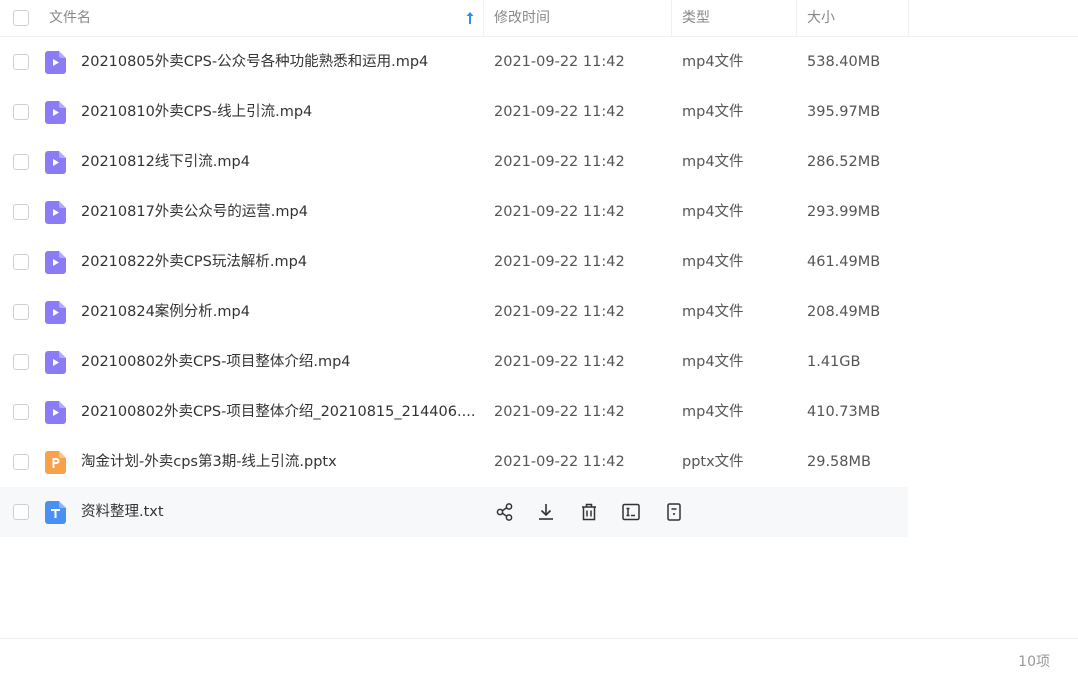 The width and height of the screenshot is (1078, 676). Describe the element at coordinates (674, 512) in the screenshot. I see `more-icon` at that location.